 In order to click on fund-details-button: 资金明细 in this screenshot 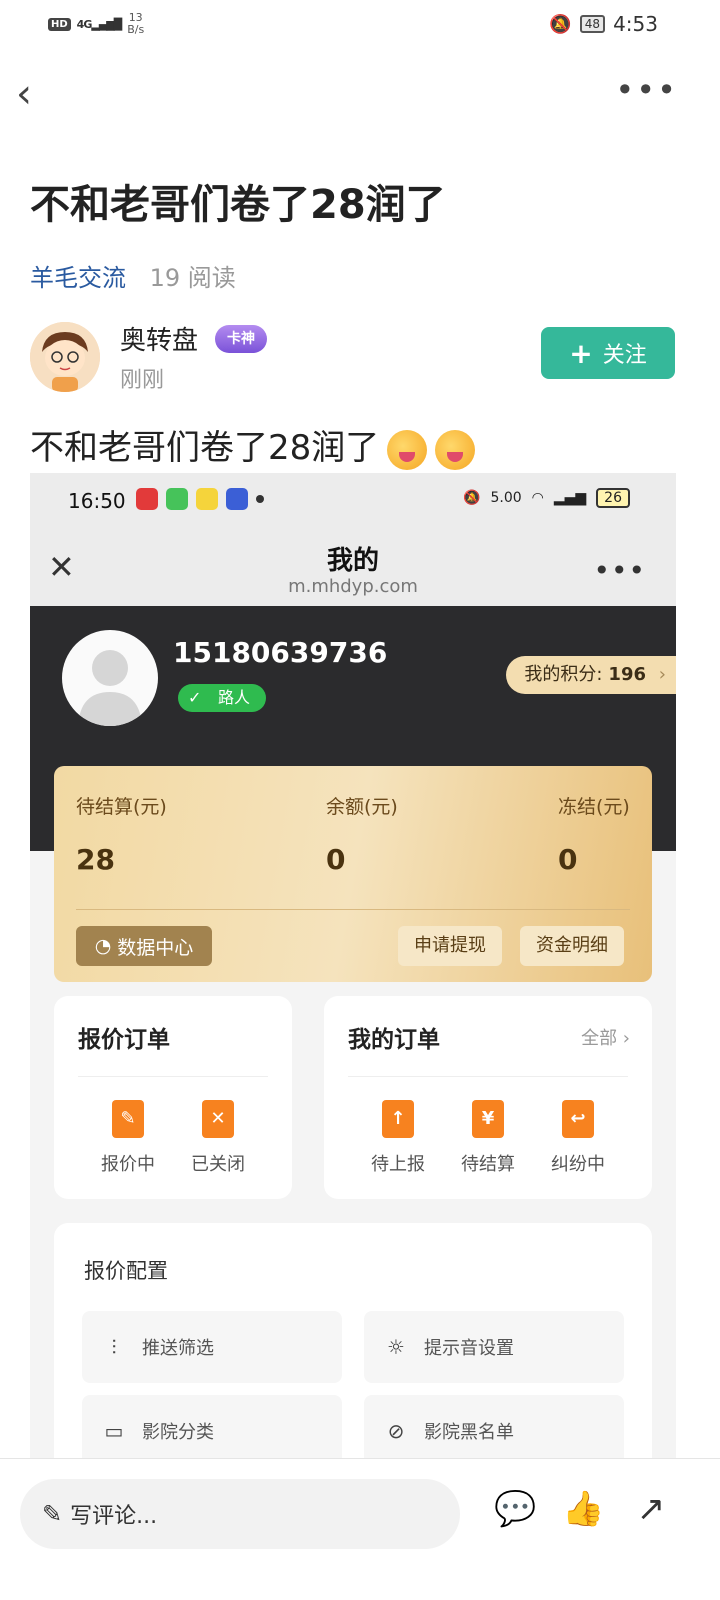, I will do `click(572, 946)`.